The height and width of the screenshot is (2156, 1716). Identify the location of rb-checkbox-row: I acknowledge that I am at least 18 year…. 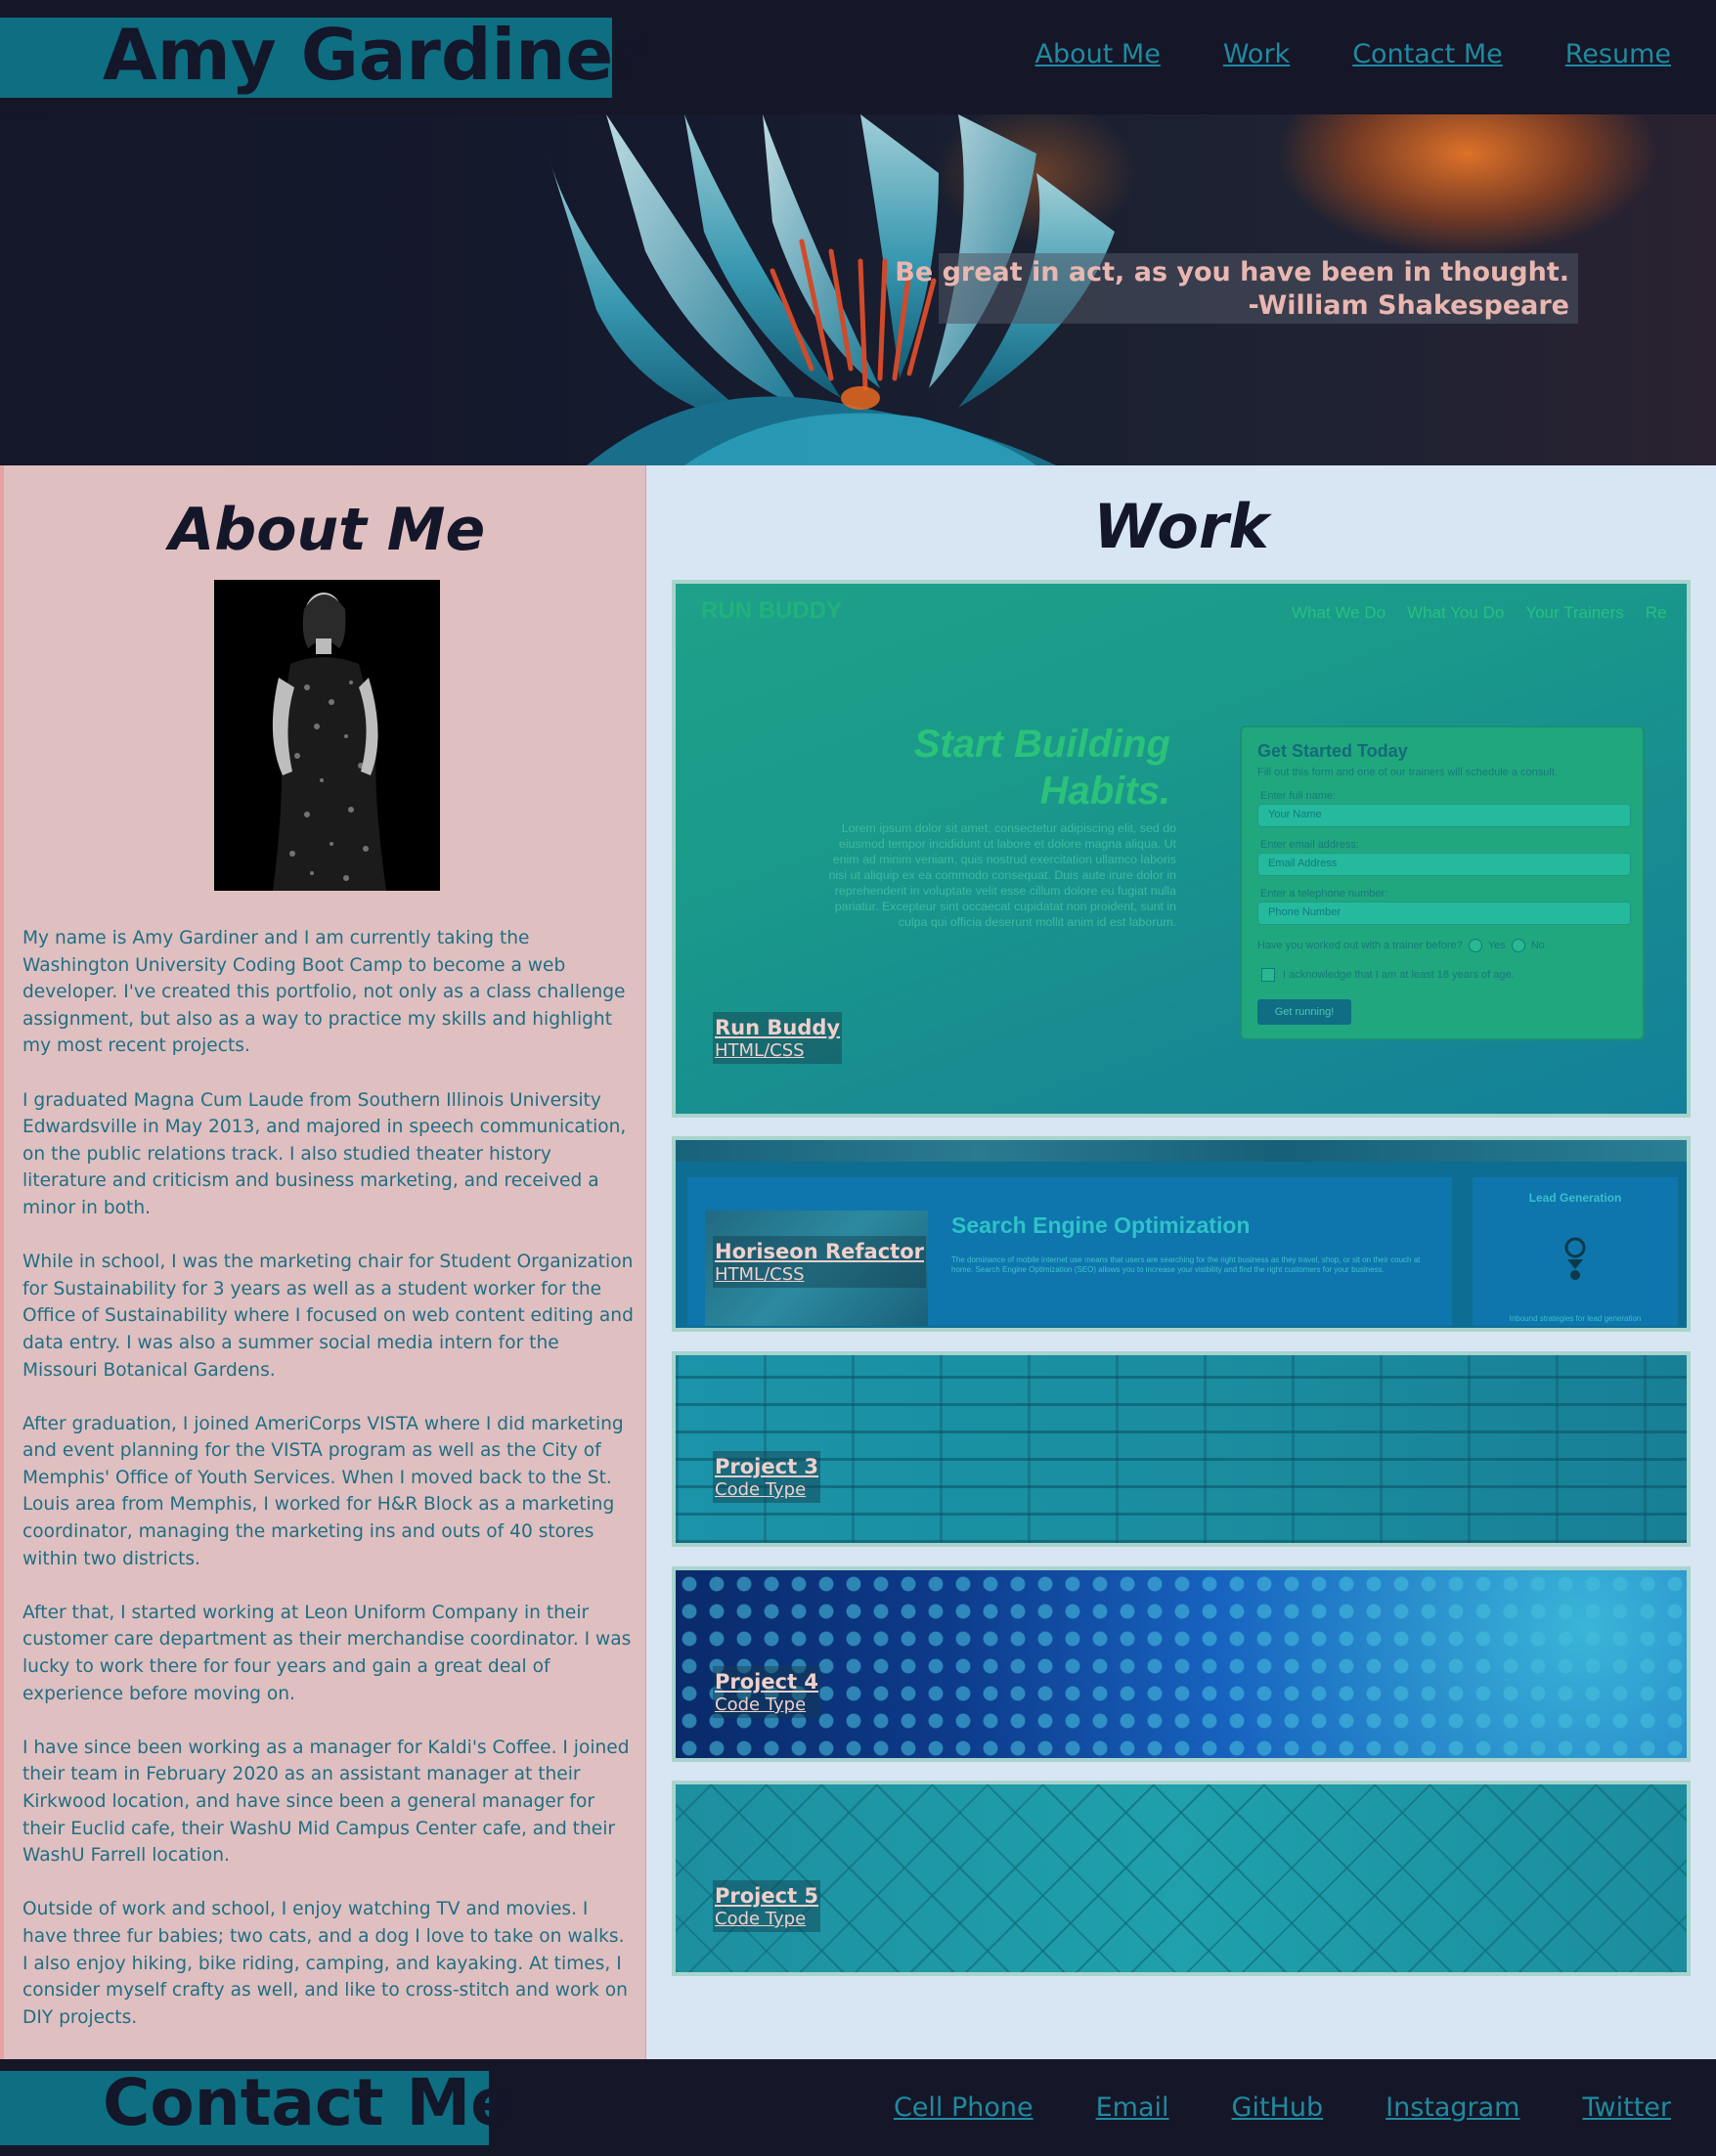
(1388, 975).